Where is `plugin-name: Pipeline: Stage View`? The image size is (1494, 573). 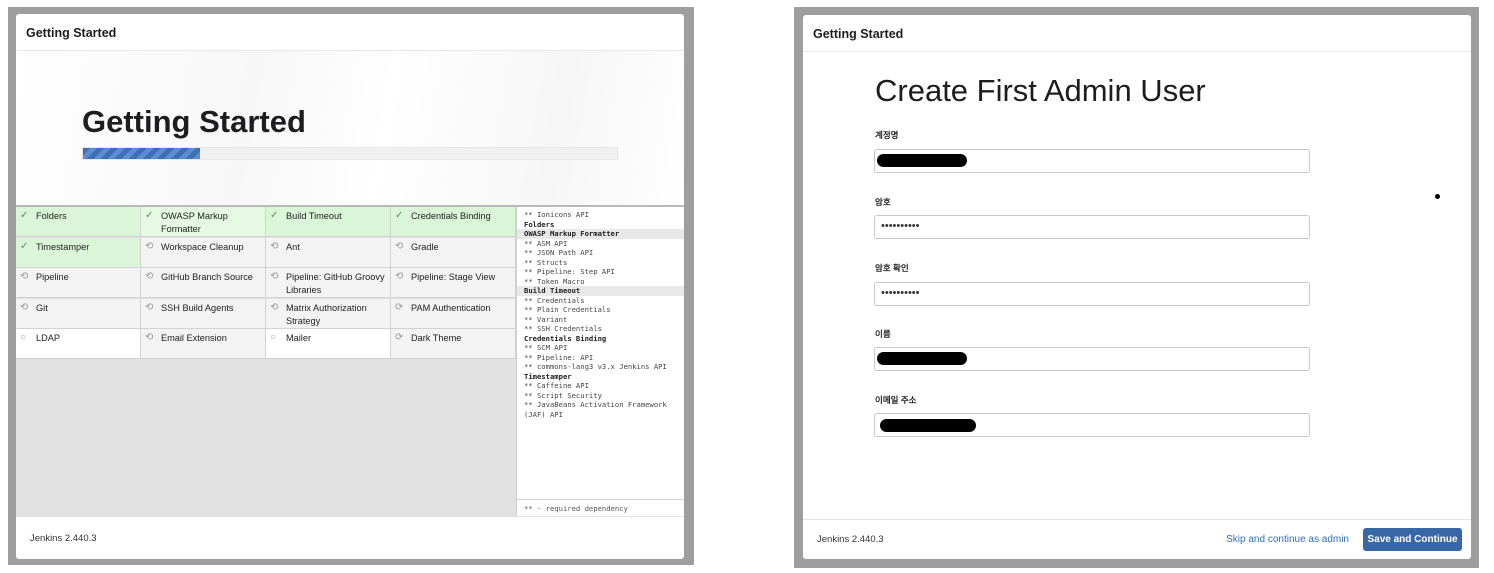 plugin-name: Pipeline: Stage View is located at coordinates (453, 277).